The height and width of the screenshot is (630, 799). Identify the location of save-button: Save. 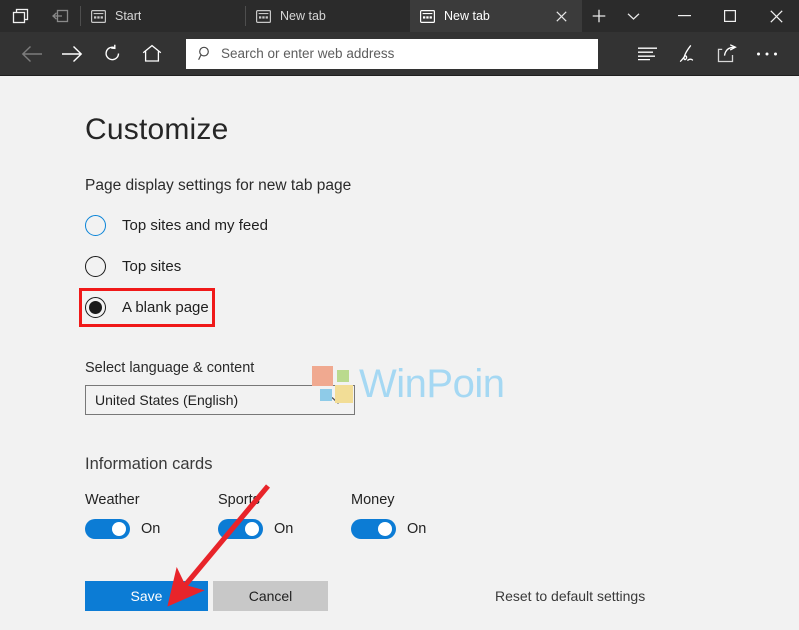
(146, 596).